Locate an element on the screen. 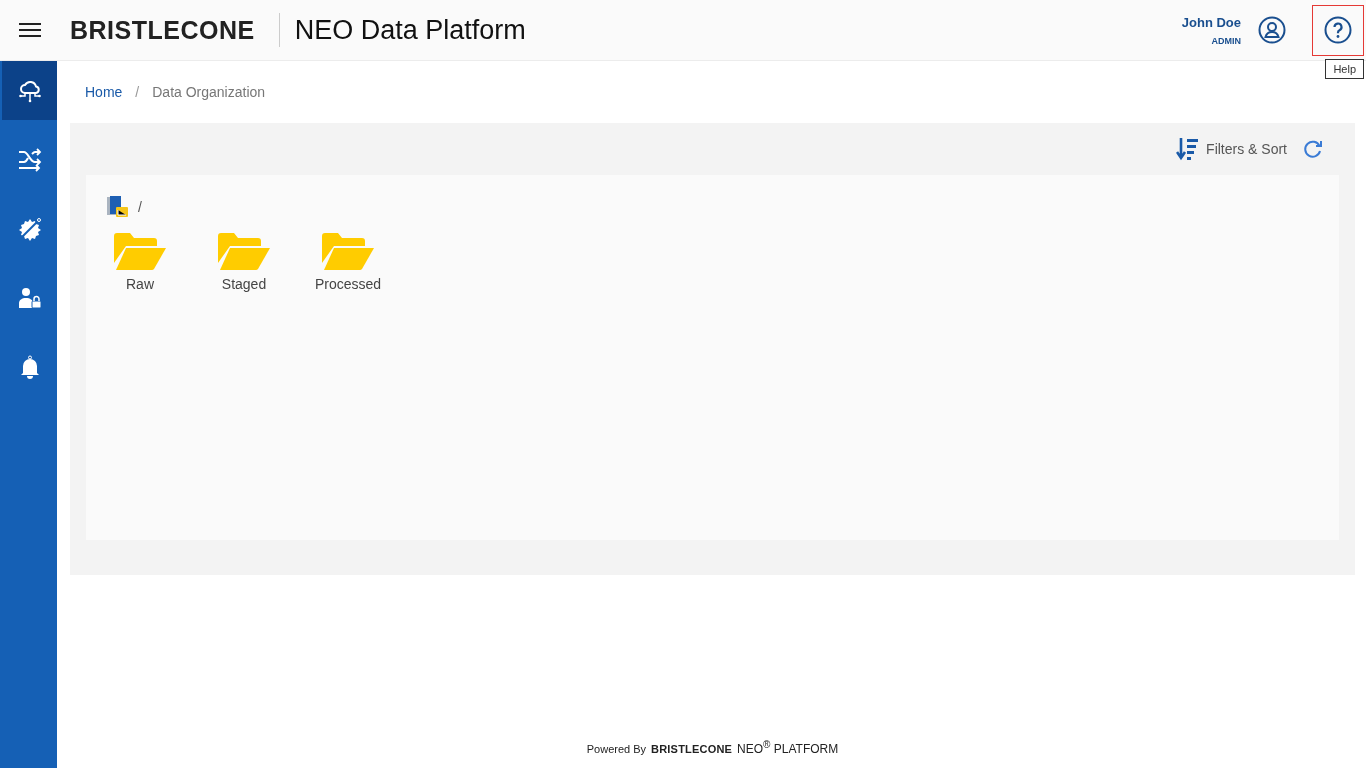 This screenshot has width=1366, height=768. user-role: ADMIN is located at coordinates (1226, 40).